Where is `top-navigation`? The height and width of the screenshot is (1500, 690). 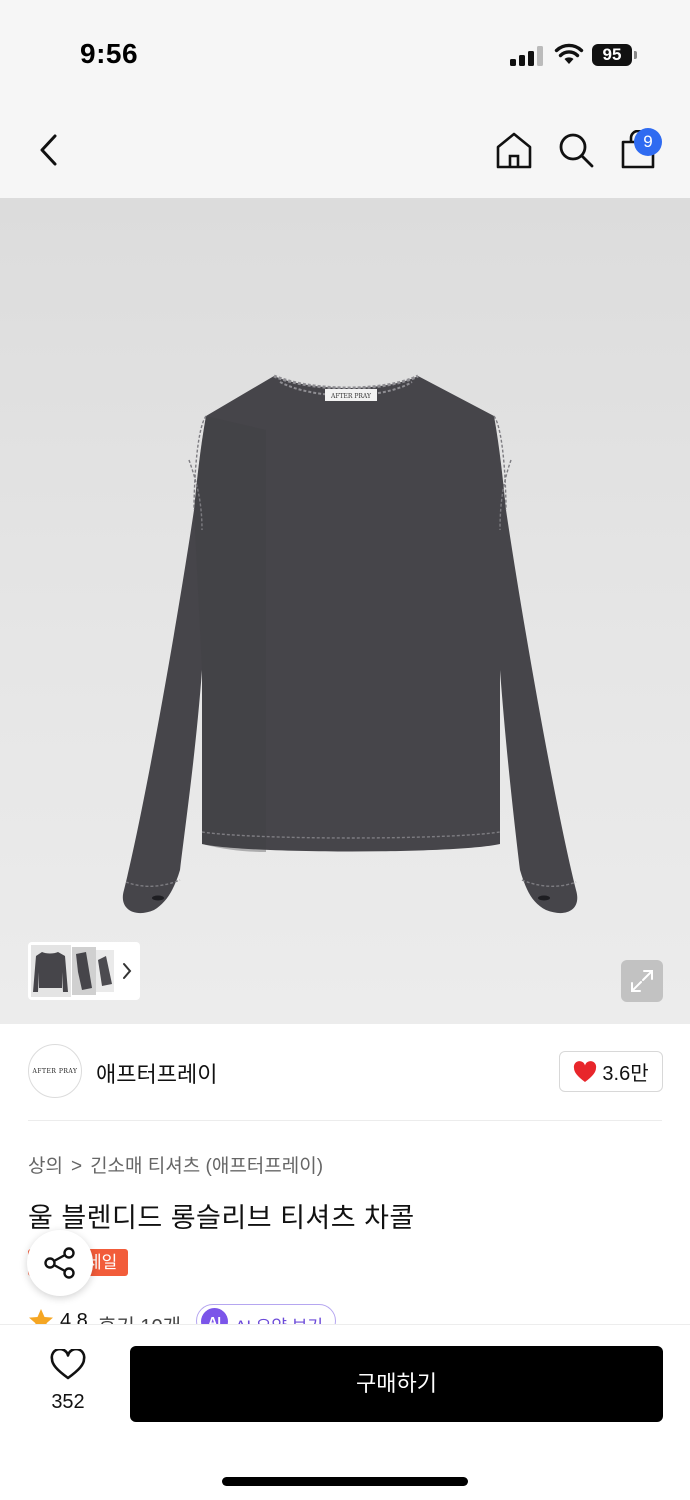 top-navigation is located at coordinates (345, 149).